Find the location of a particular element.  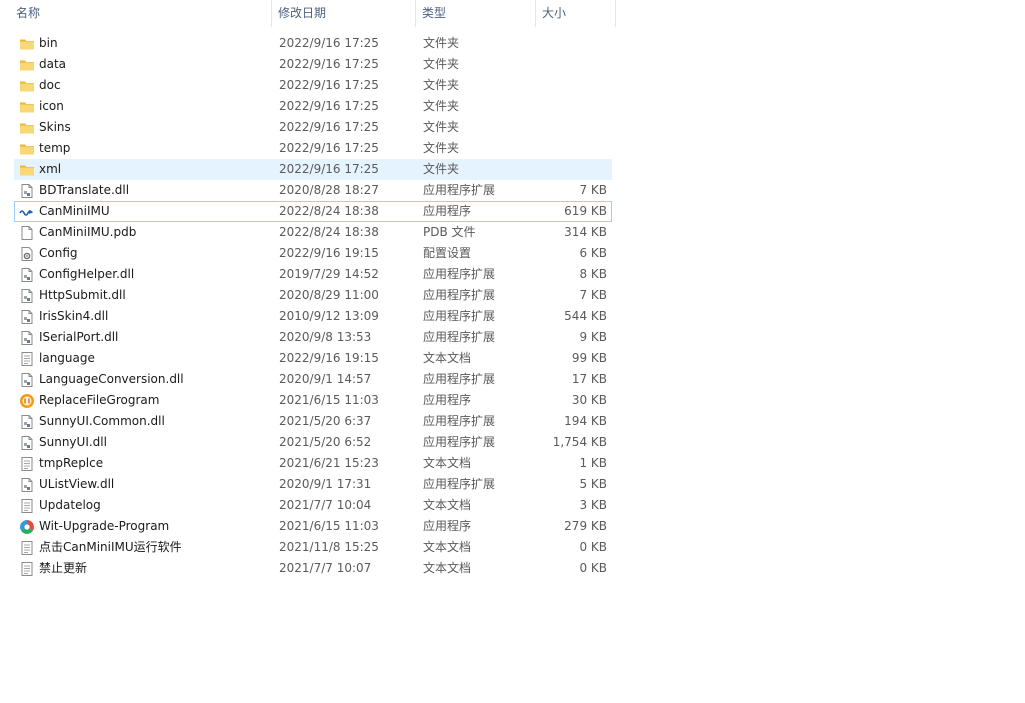

table-row: CanMiniIMU 2022/8/24 18:38 应用程序 619 KB is located at coordinates (313, 211).